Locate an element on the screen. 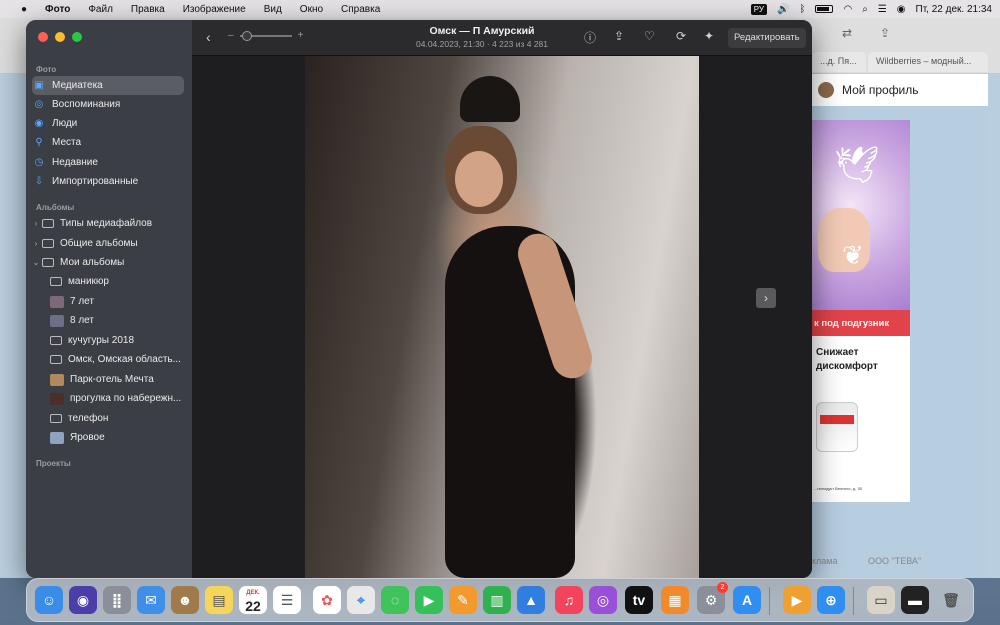  pages-icon: ✎ is located at coordinates (463, 600).